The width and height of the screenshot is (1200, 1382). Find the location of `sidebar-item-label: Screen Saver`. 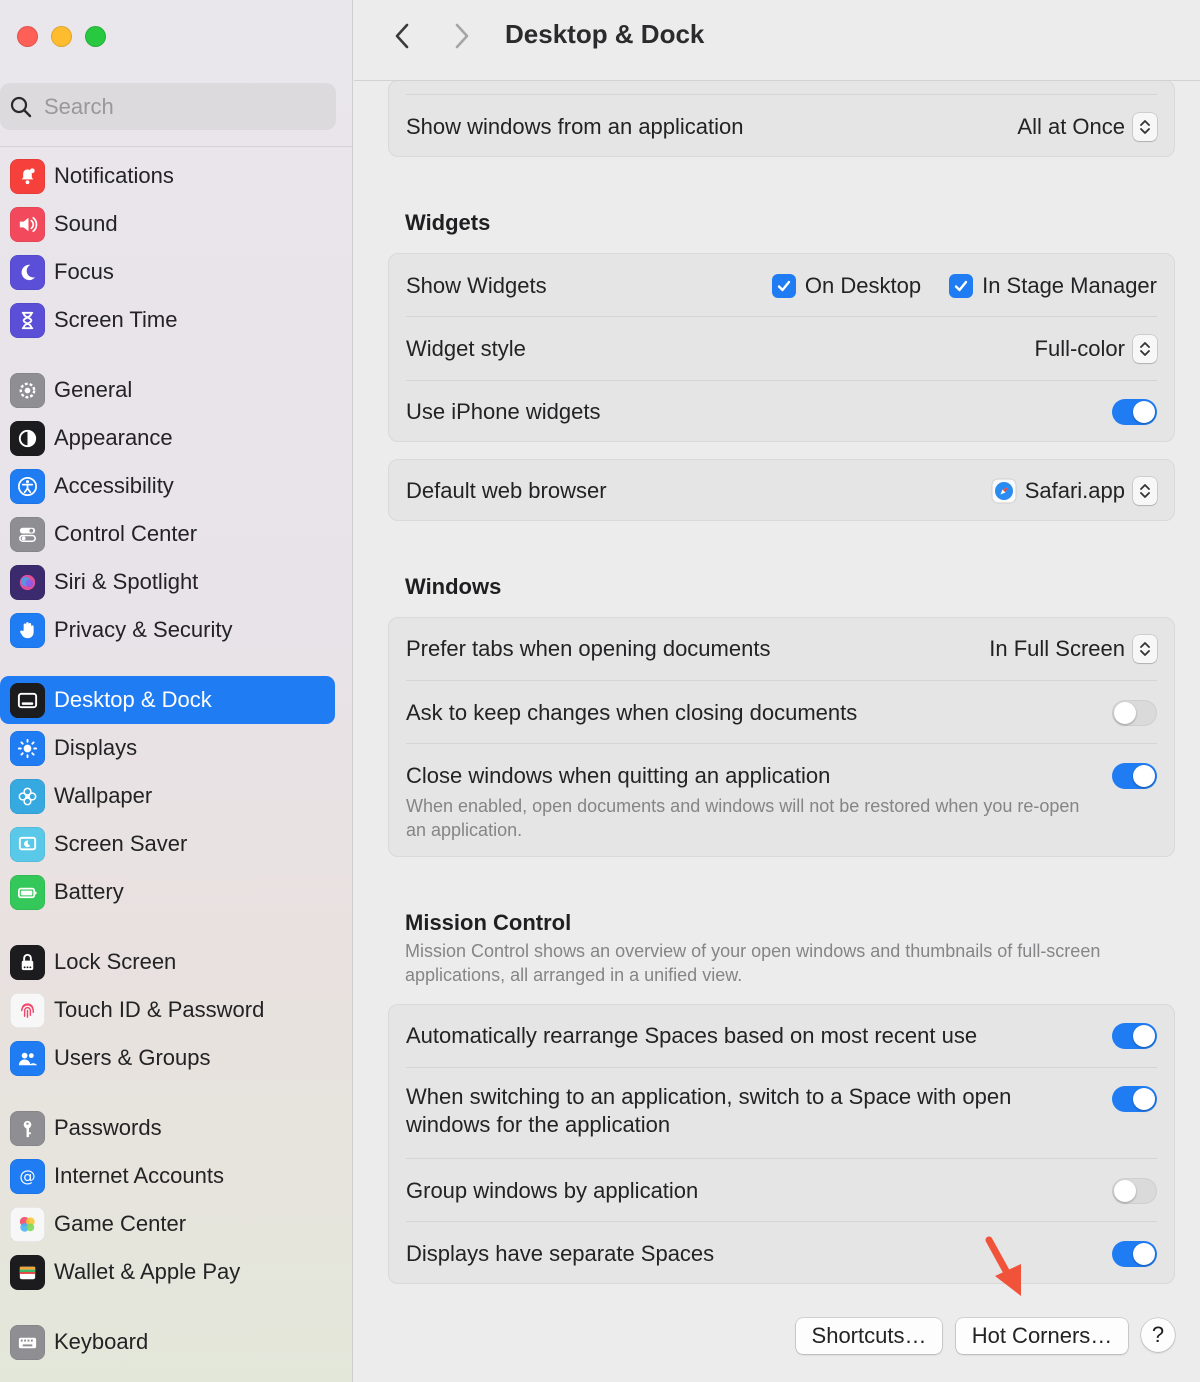

sidebar-item-label: Screen Saver is located at coordinates (121, 843).